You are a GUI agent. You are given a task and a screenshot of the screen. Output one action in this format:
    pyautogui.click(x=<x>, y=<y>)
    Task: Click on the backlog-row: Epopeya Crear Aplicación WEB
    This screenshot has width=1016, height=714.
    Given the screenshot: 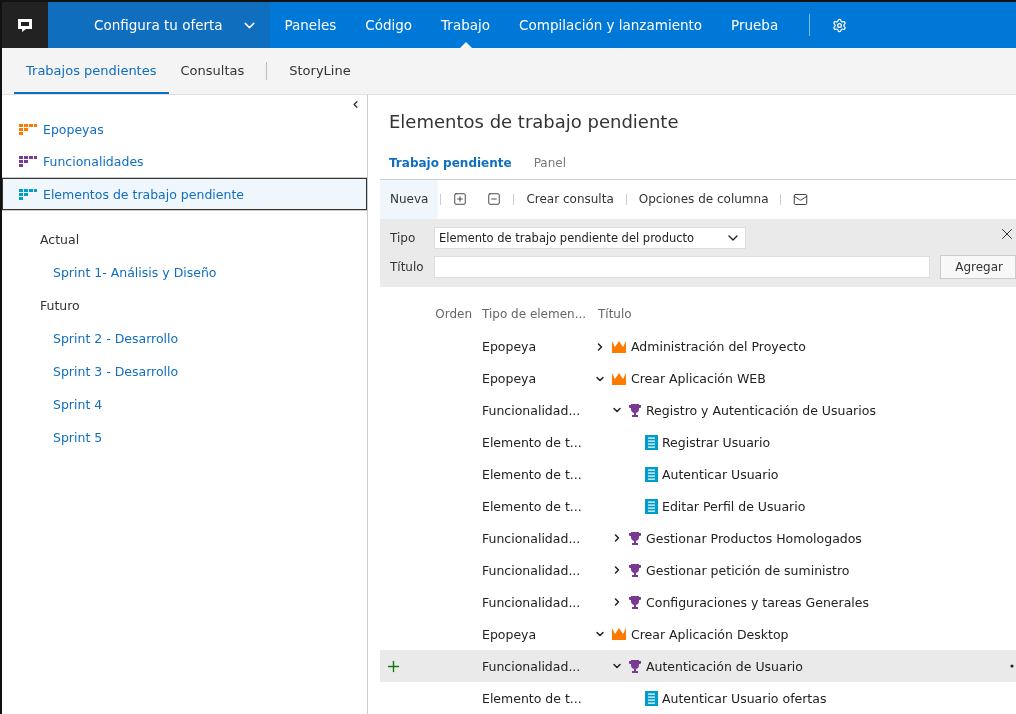 What is the action you would take?
    pyautogui.click(x=698, y=378)
    